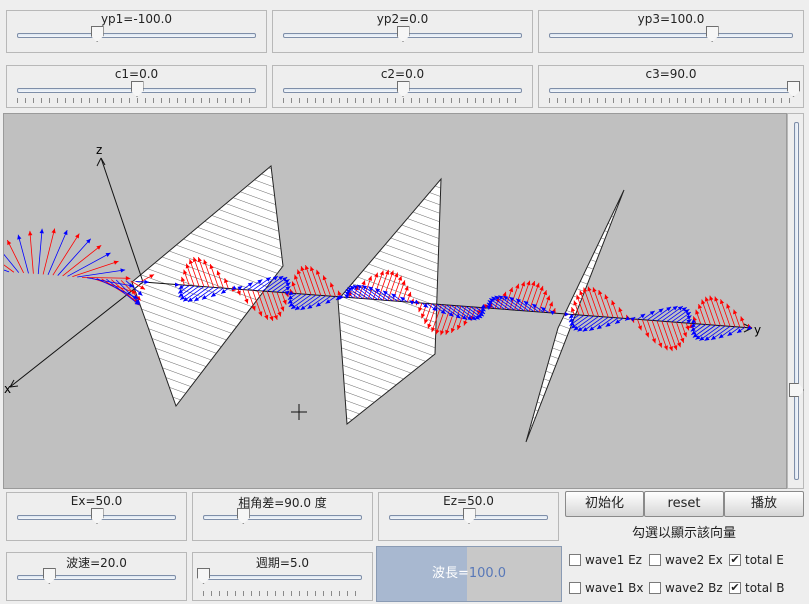 Image resolution: width=809 pixels, height=604 pixels. What do you see at coordinates (694, 588) in the screenshot?
I see `checkbox-label: wave2 Bz` at bounding box center [694, 588].